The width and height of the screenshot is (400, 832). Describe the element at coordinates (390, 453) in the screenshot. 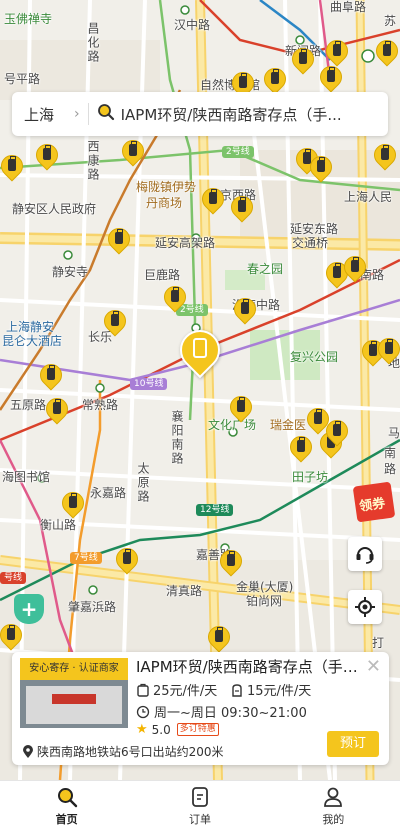

I see `map-label: 南` at that location.